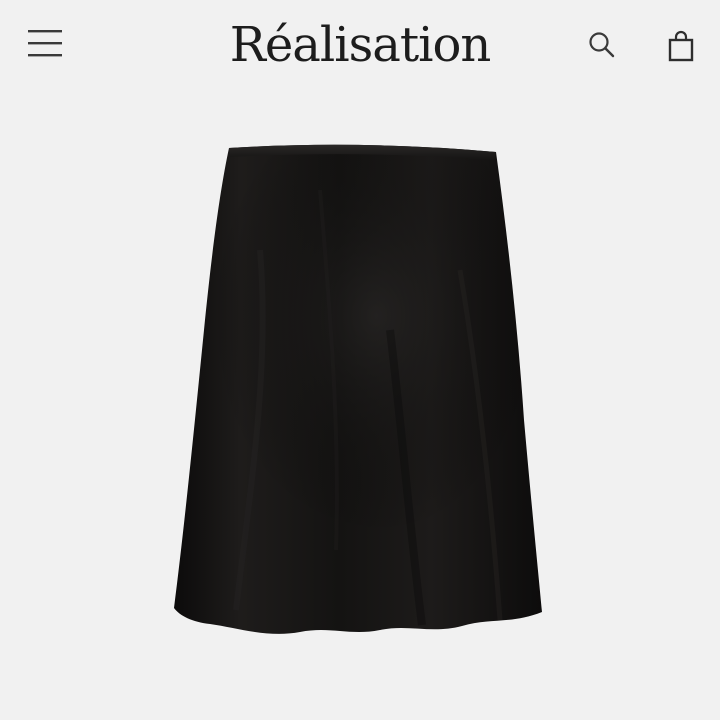 This screenshot has width=720, height=720. I want to click on search-icon, so click(602, 45).